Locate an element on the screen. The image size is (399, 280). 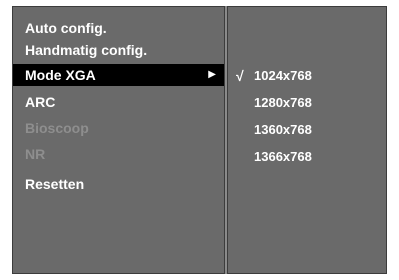
option-label: 1360x768 is located at coordinates (283, 129).